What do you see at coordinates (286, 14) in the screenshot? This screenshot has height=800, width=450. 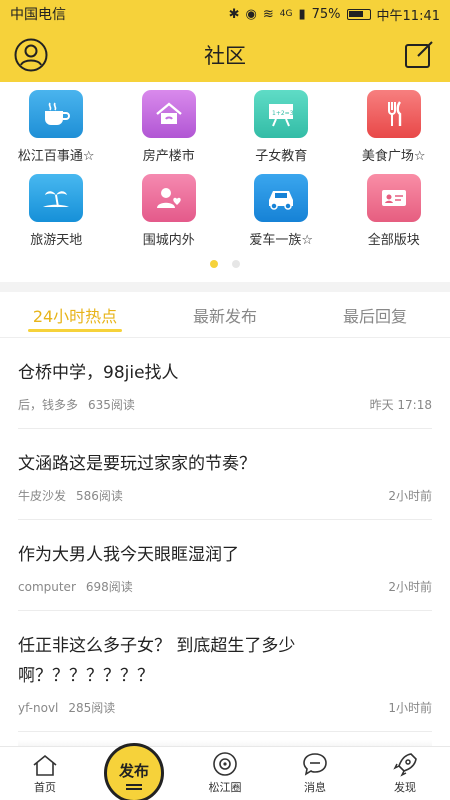 I see `network-type: 4G` at bounding box center [286, 14].